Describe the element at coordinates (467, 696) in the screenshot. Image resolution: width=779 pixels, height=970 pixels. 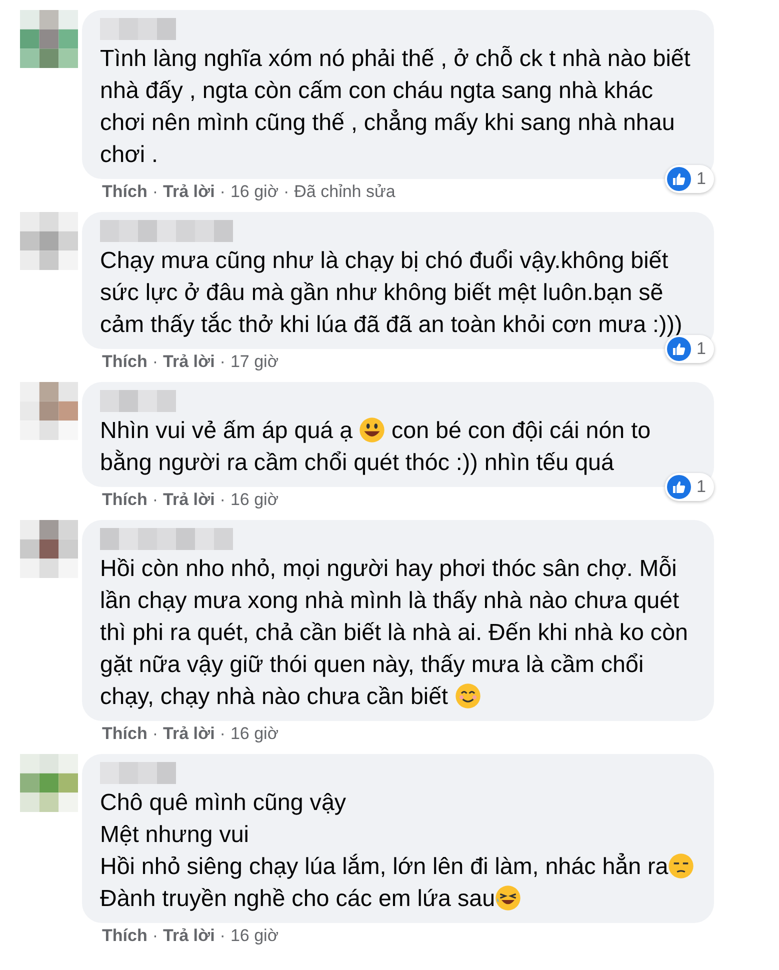
I see `smiling-face-icon` at that location.